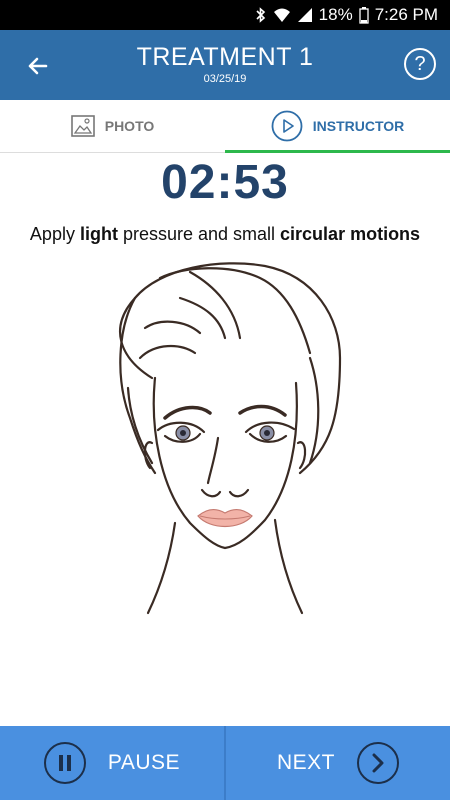 The image size is (450, 800). I want to click on bottom-action-bar: PAUSE NEXT, so click(225, 763).